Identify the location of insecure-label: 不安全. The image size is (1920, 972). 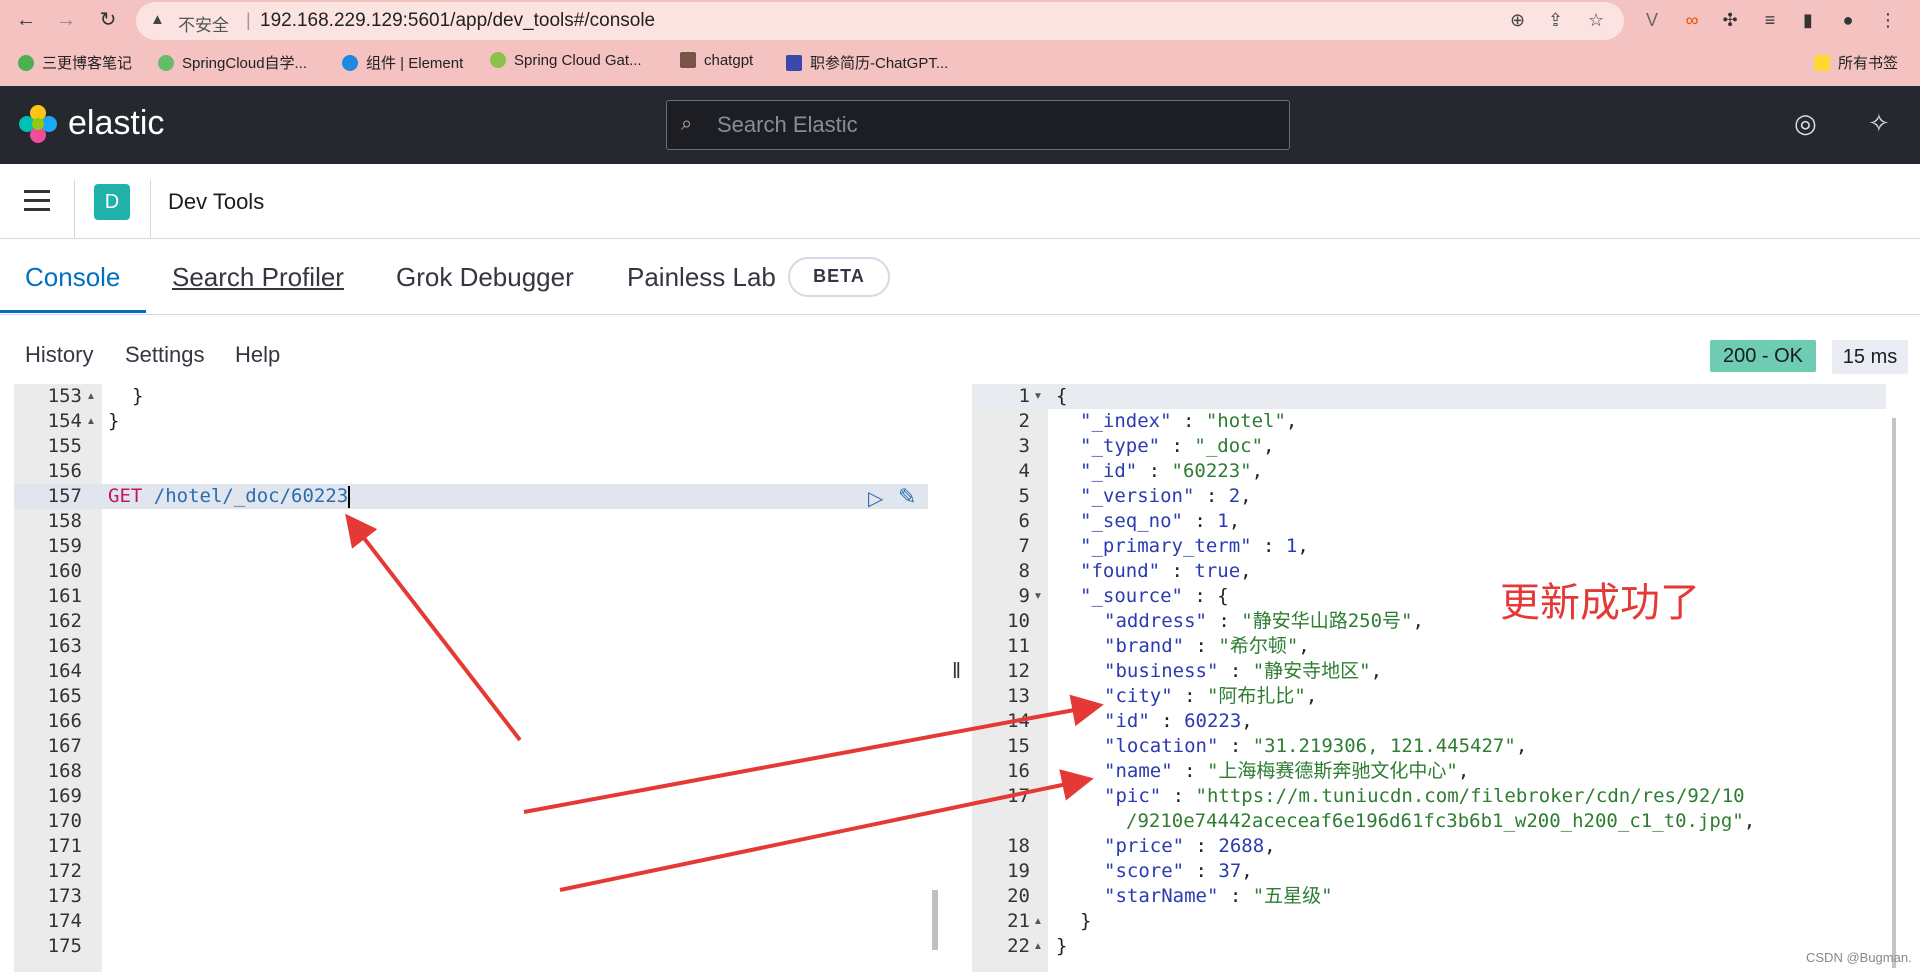
(203, 25).